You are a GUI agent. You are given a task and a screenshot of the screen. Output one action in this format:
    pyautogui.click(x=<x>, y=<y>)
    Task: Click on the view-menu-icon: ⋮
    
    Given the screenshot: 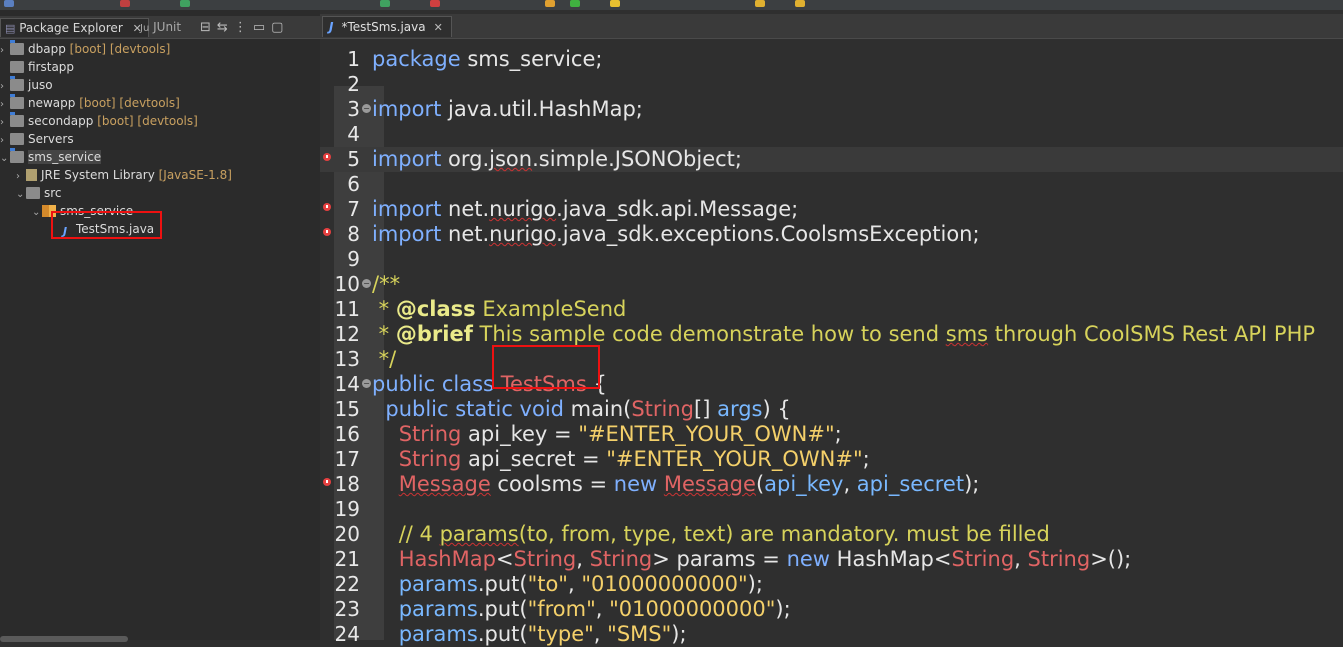 What is the action you would take?
    pyautogui.click(x=243, y=27)
    